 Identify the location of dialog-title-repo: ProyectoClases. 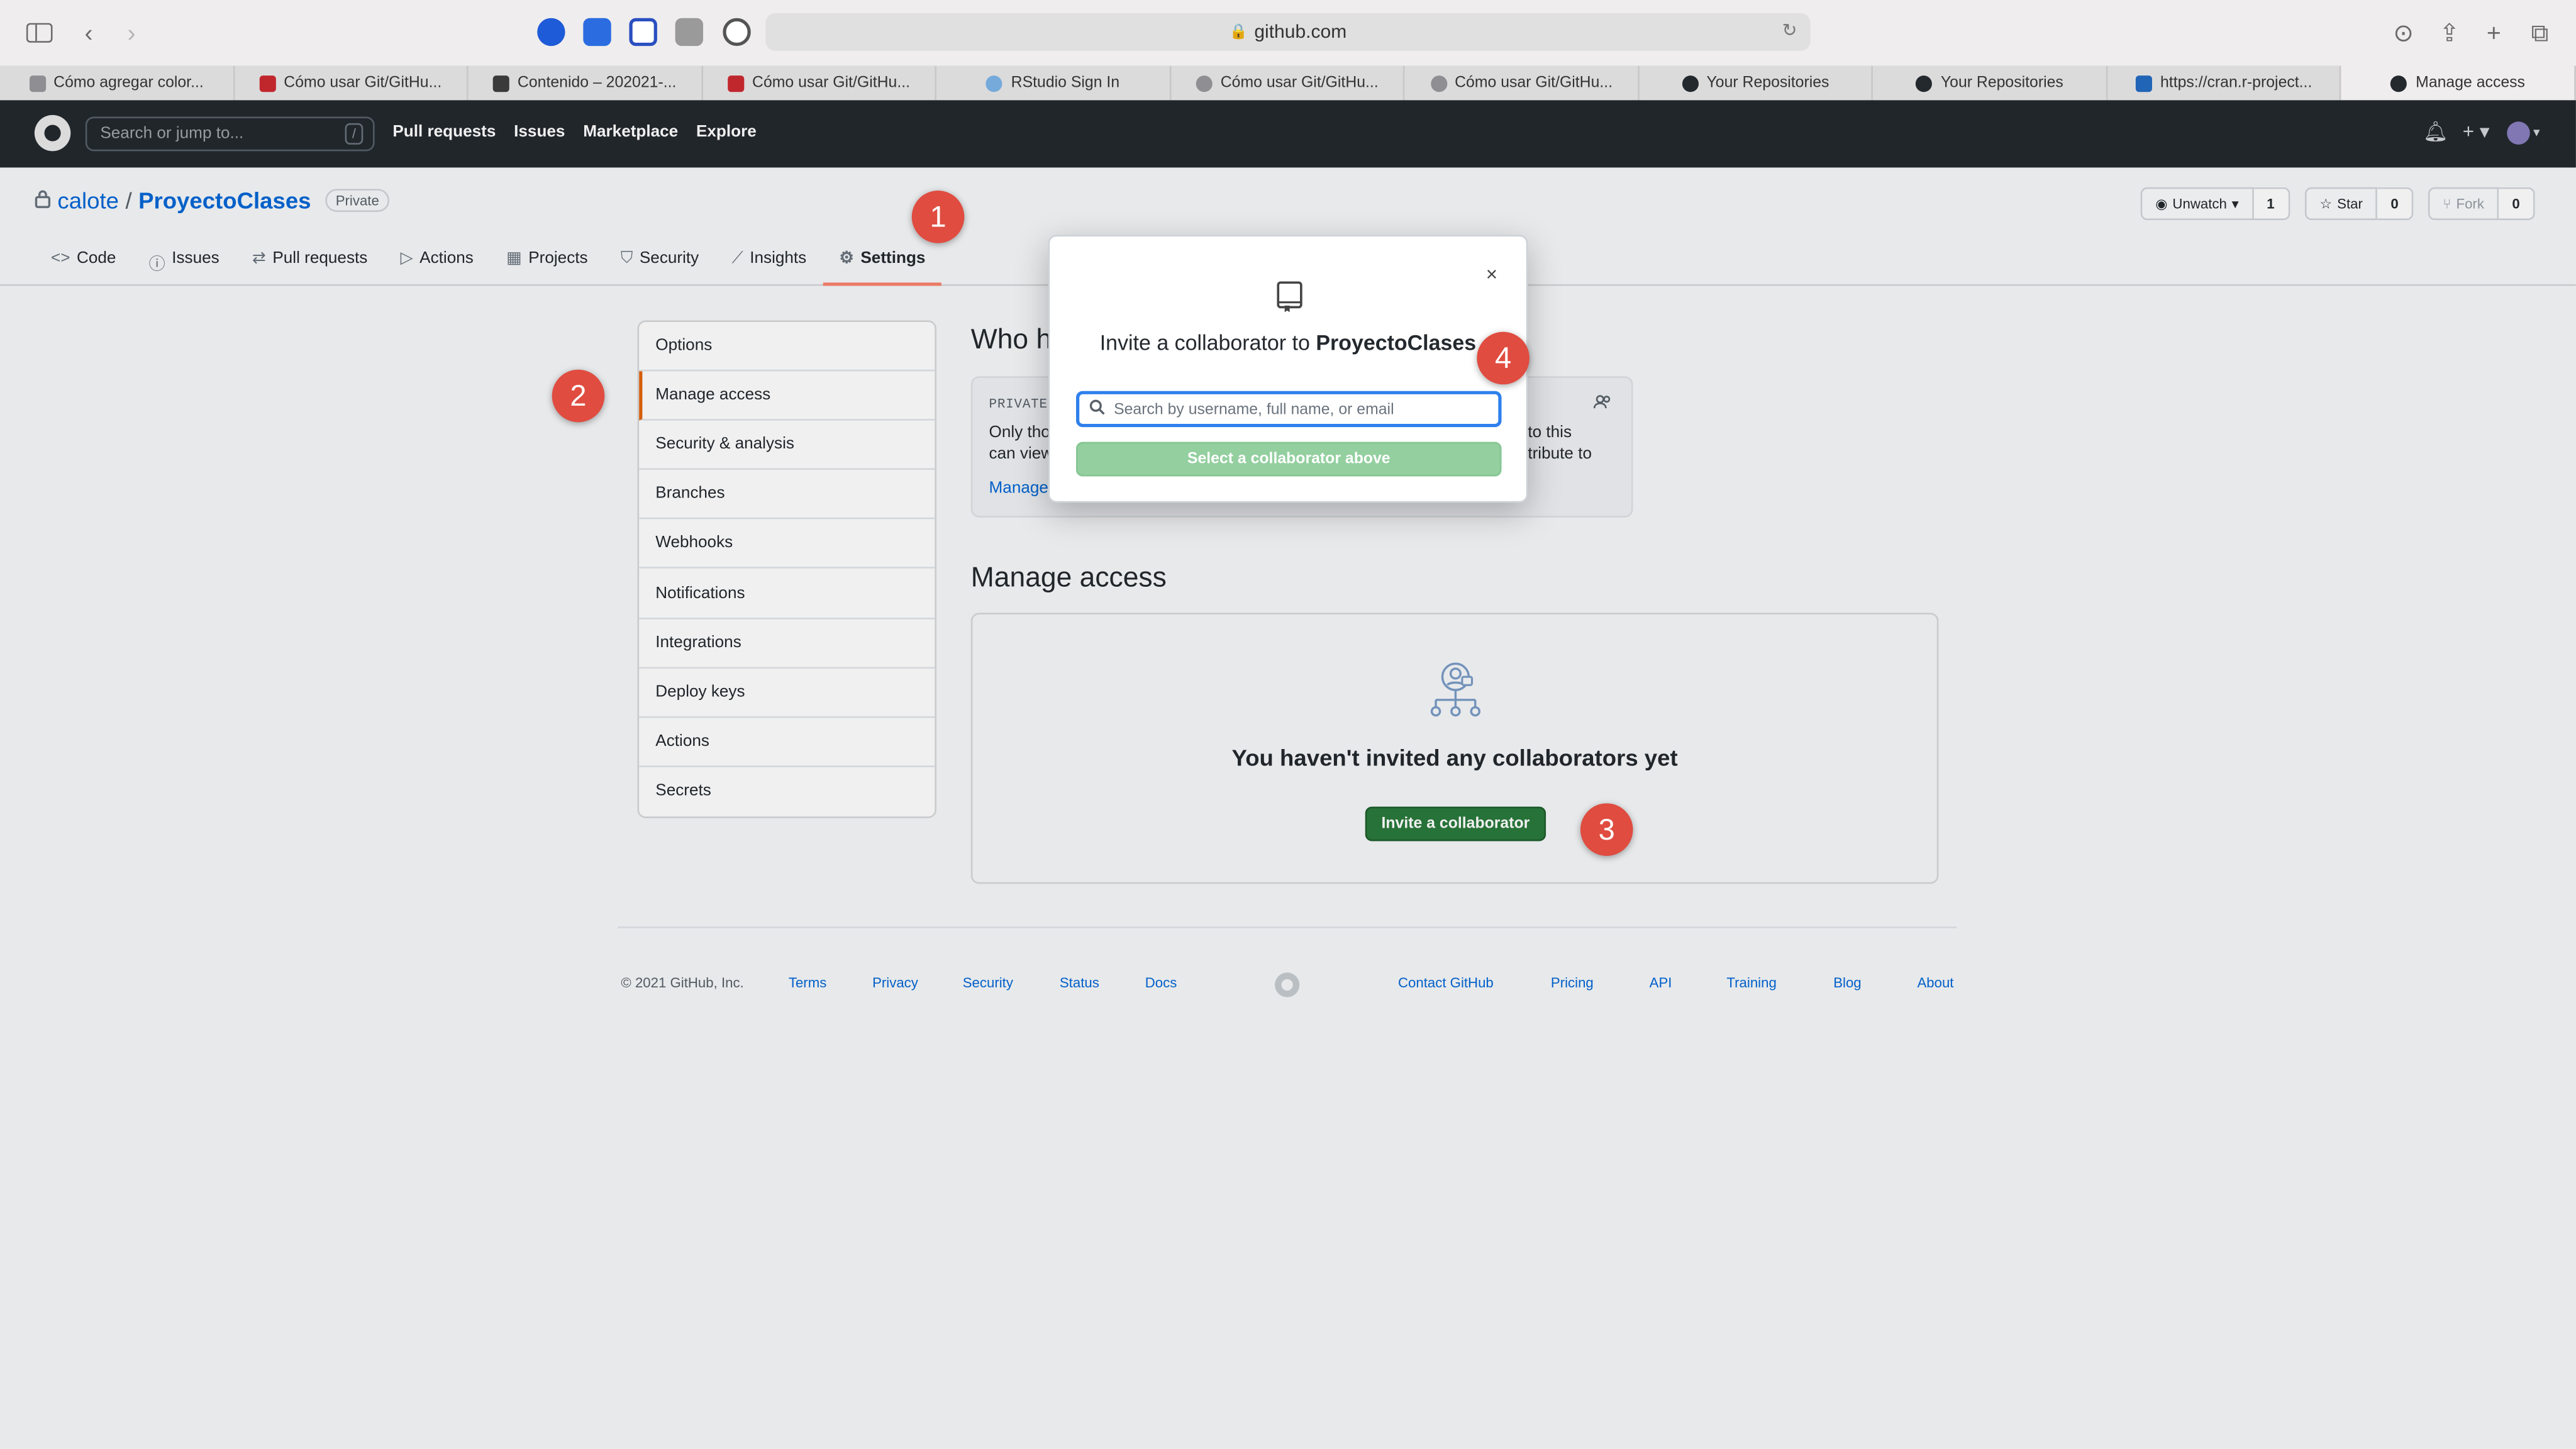
(1396, 342).